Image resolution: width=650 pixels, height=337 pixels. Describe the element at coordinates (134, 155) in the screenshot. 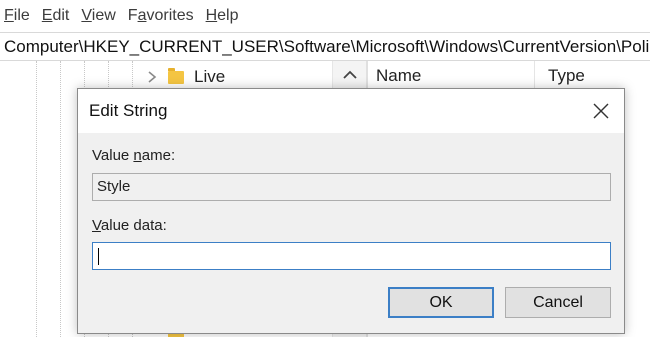

I see `value-name-label: Value name:` at that location.